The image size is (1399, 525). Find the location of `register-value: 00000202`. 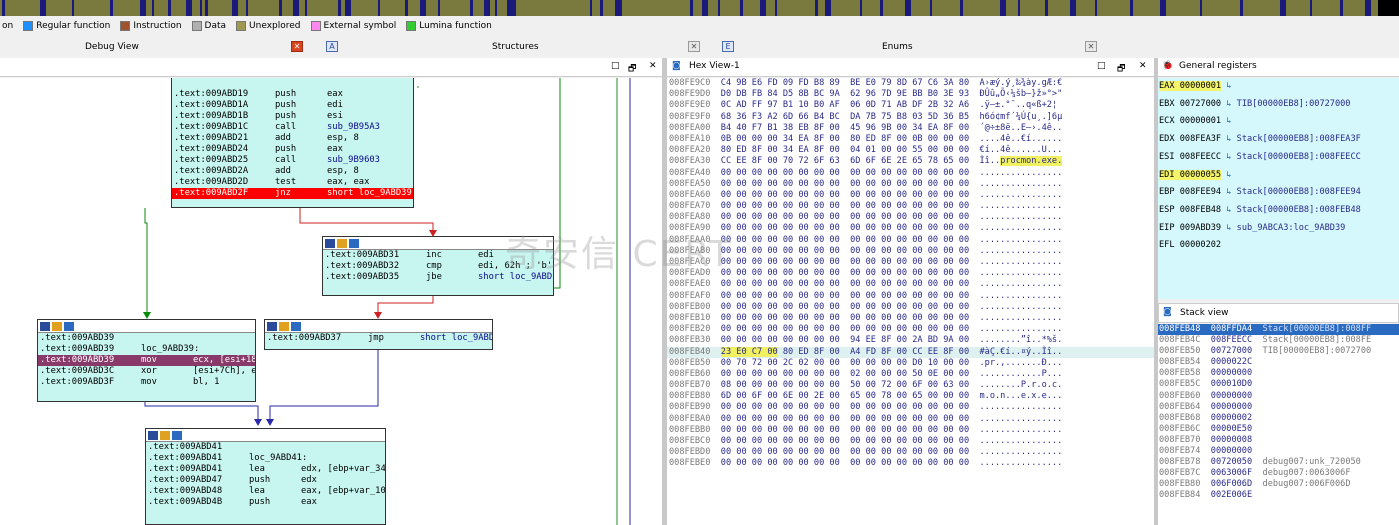

register-value: 00000202 is located at coordinates (1200, 245).